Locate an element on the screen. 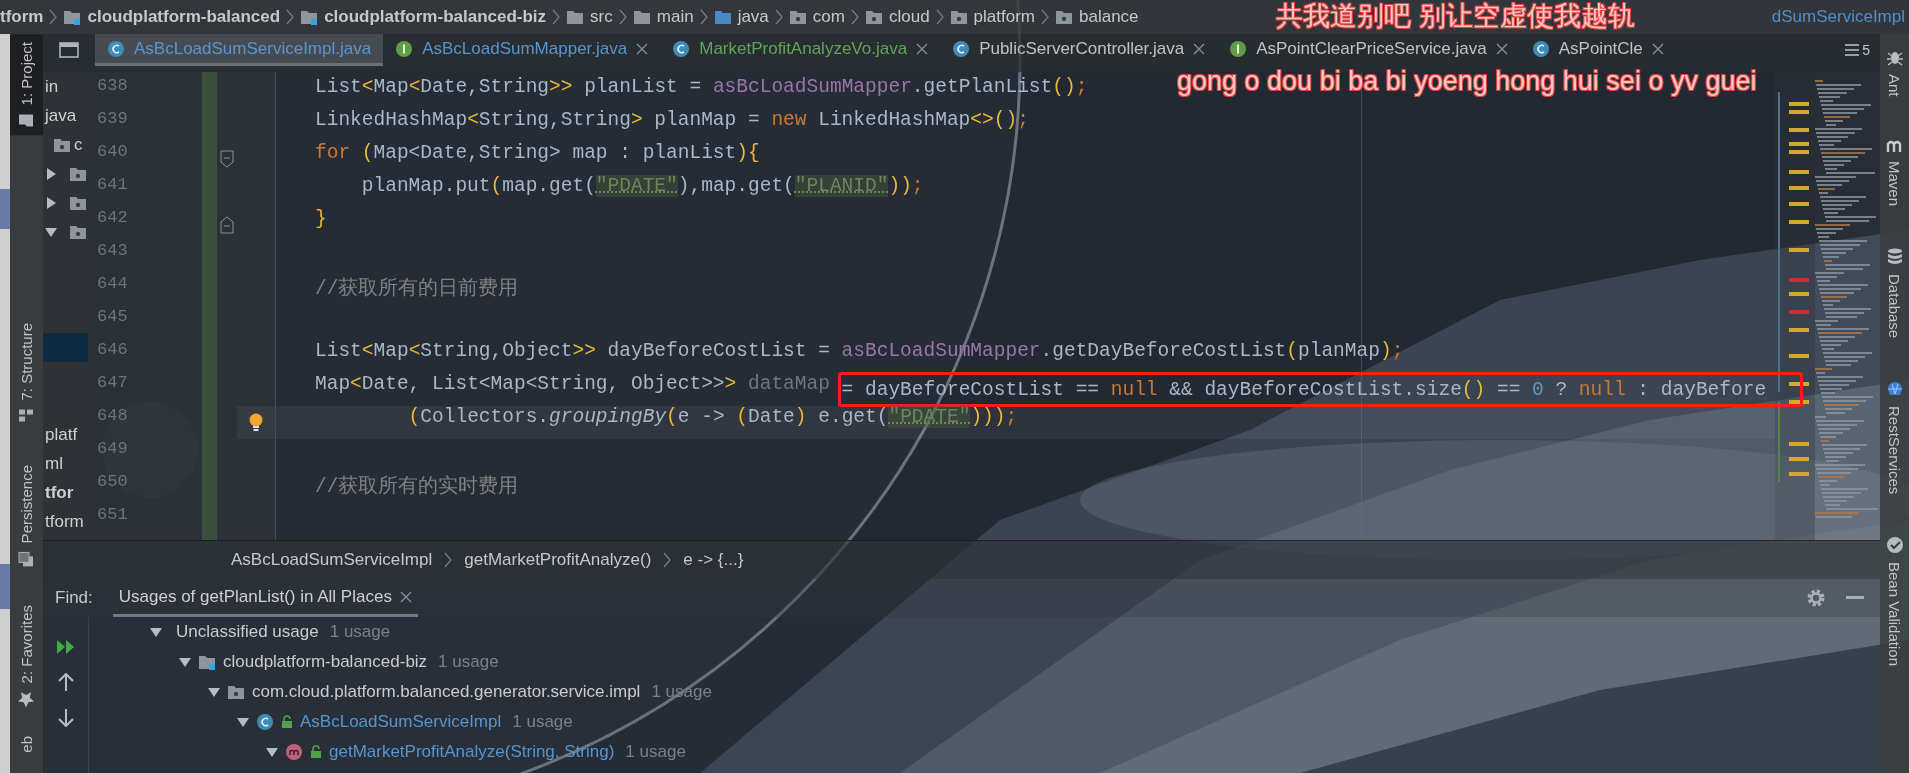 This screenshot has width=1909, height=773. star-icon is located at coordinates (26, 699).